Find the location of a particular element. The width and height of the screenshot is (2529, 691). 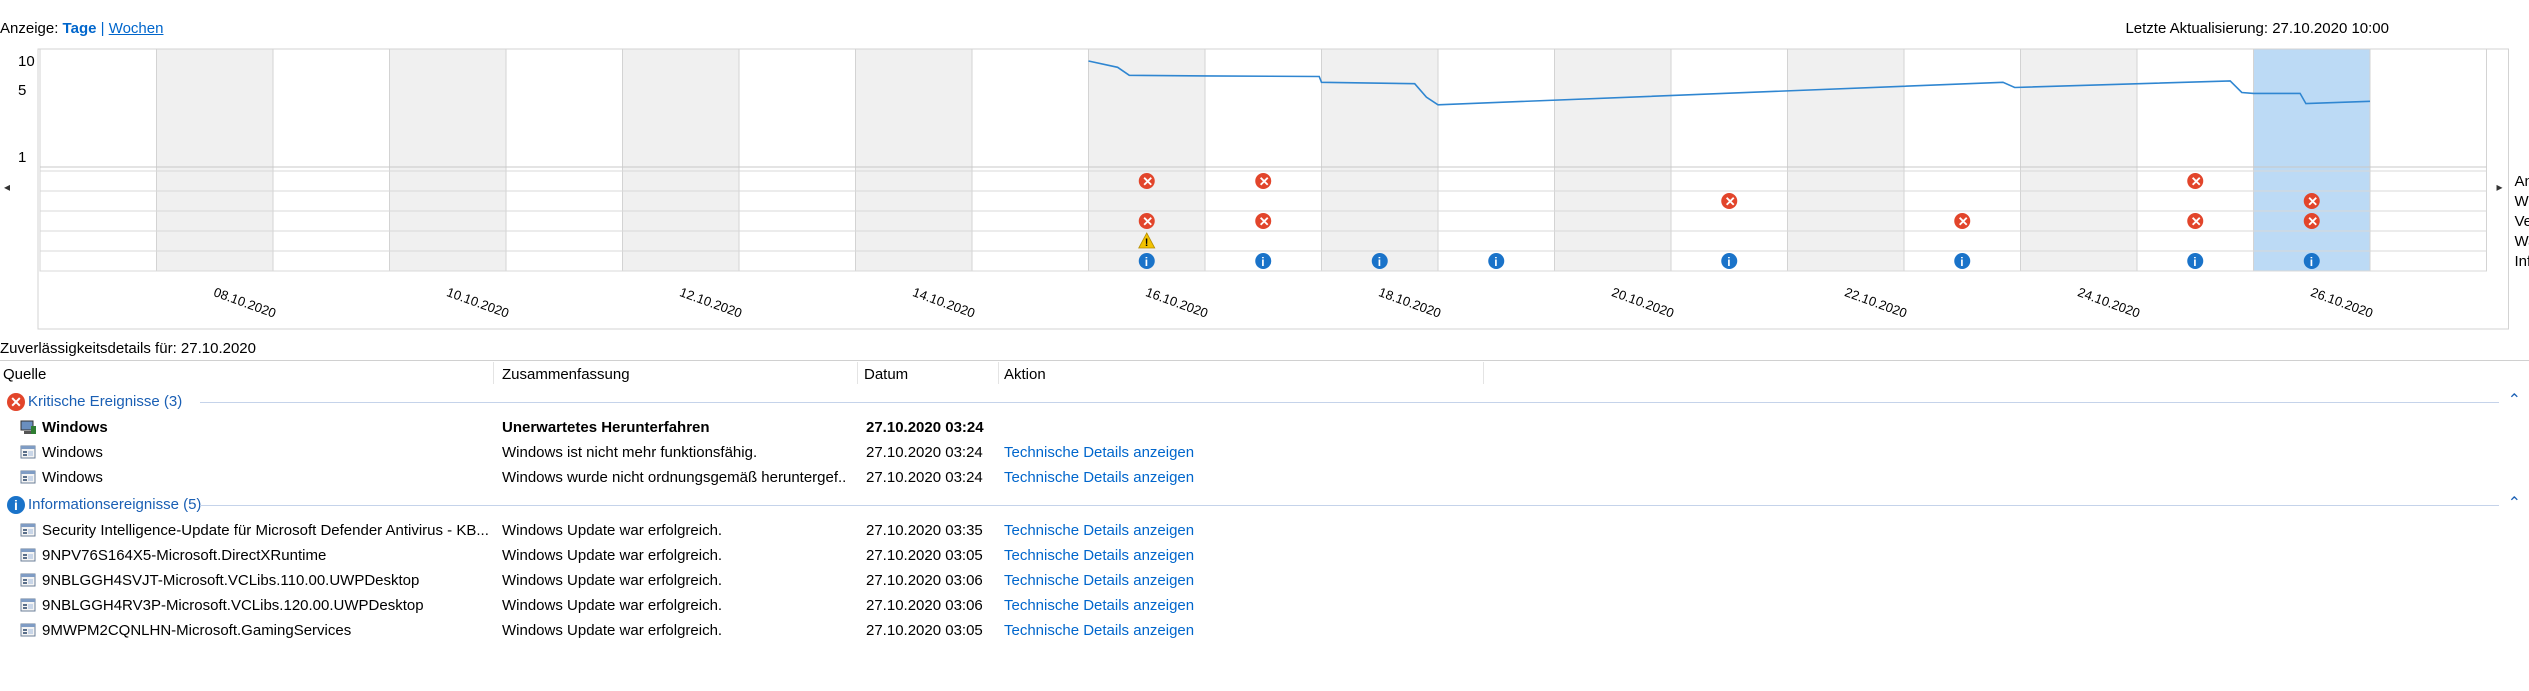

event-group-label: Informationsereignisse (5) is located at coordinates (115, 504).